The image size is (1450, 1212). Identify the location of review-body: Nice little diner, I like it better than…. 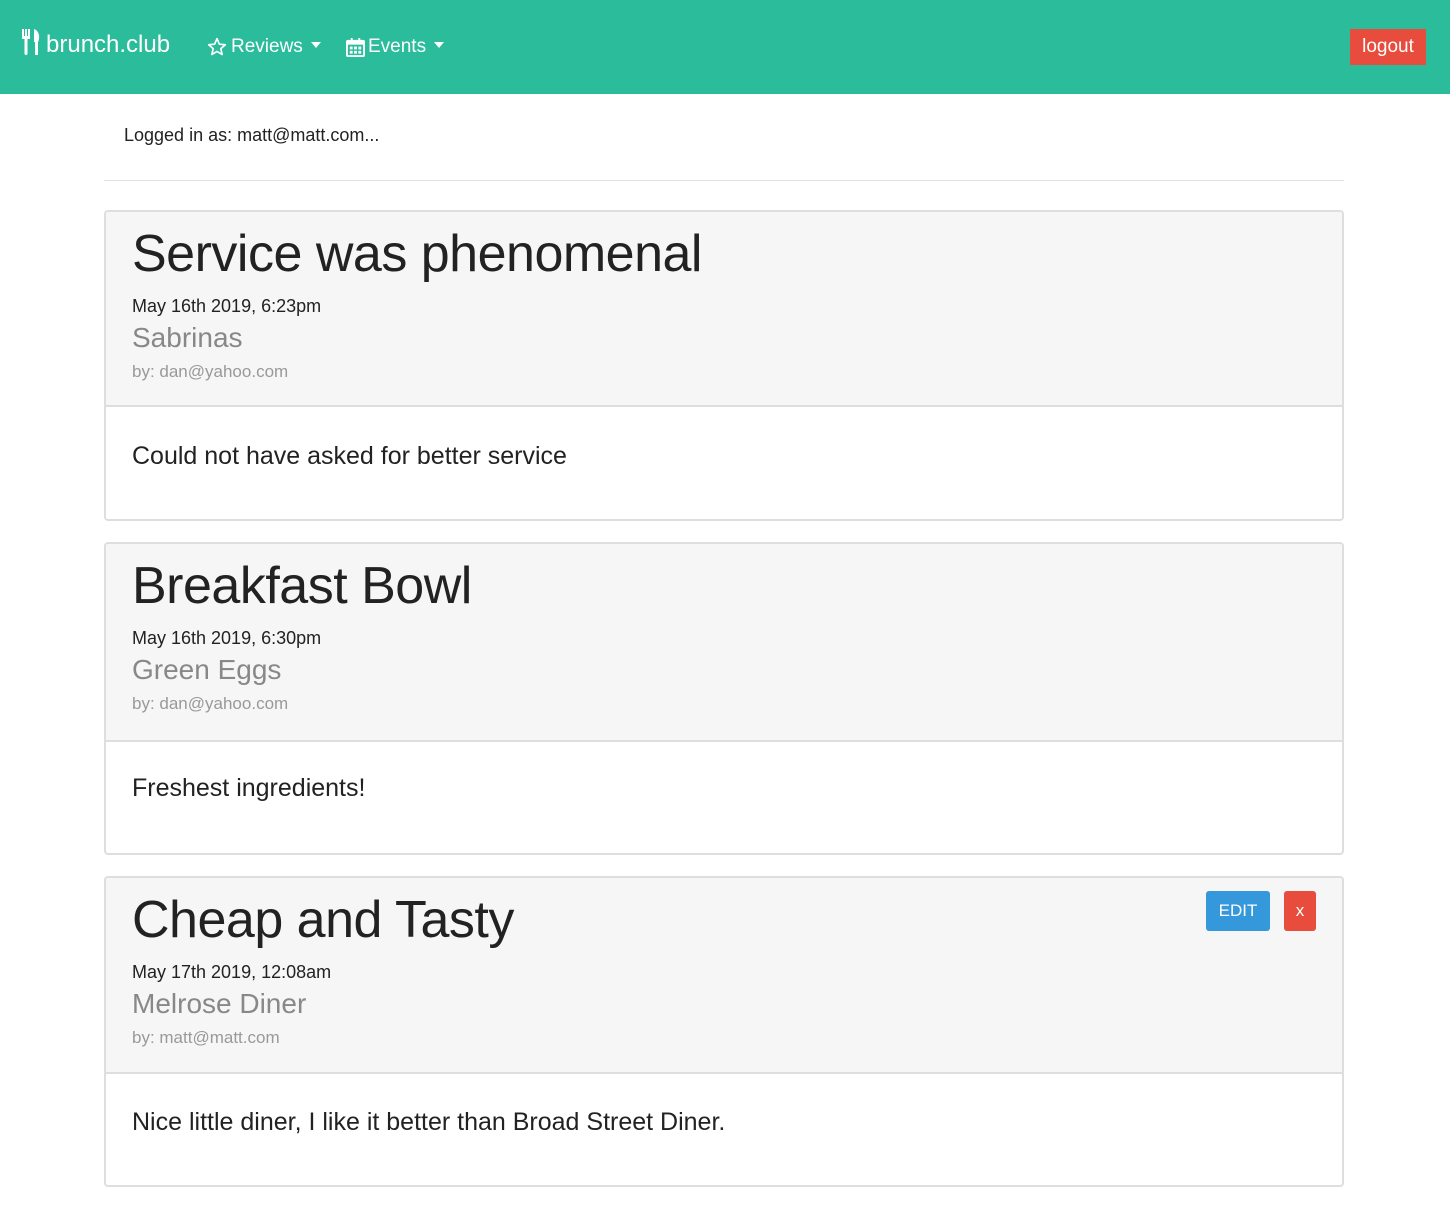
(429, 1122).